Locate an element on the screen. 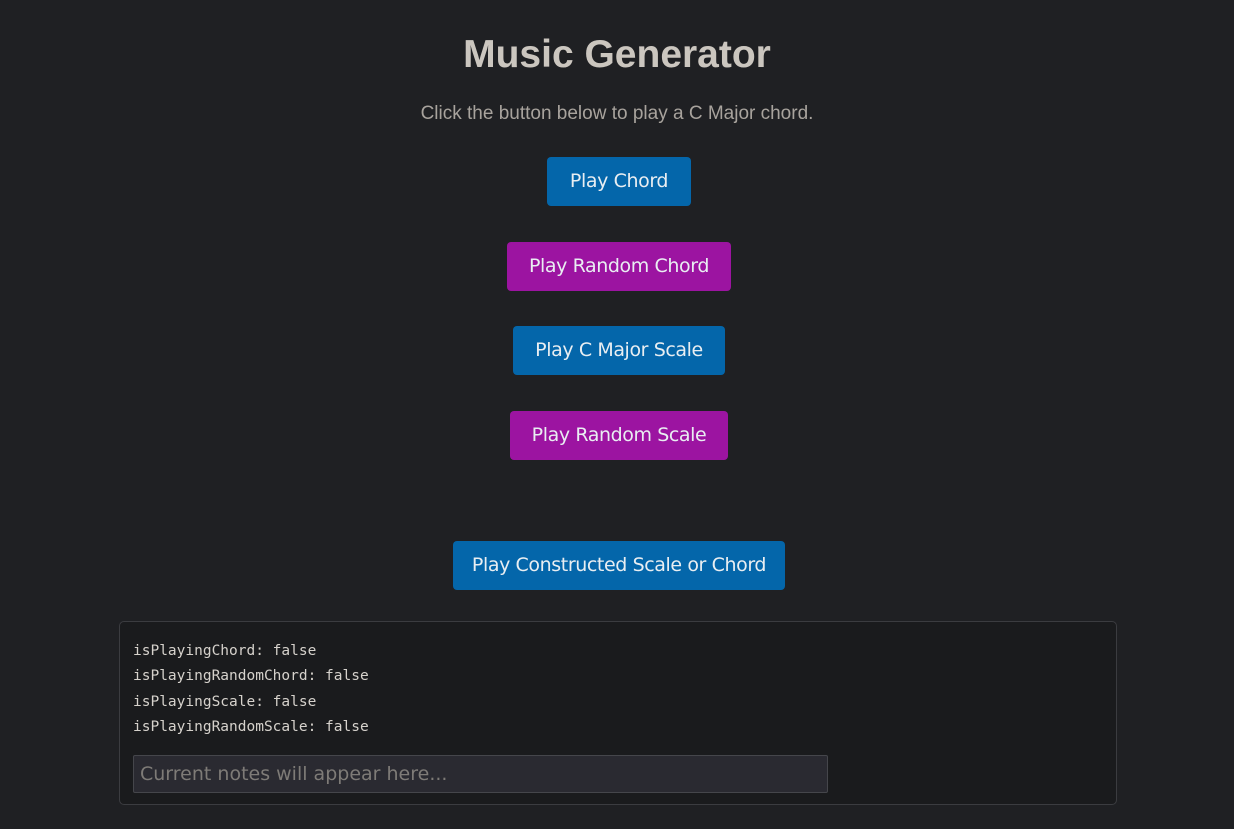 The image size is (1234, 829). status-is-playing-random-chord: isPlayingRandomChord: false is located at coordinates (251, 676).